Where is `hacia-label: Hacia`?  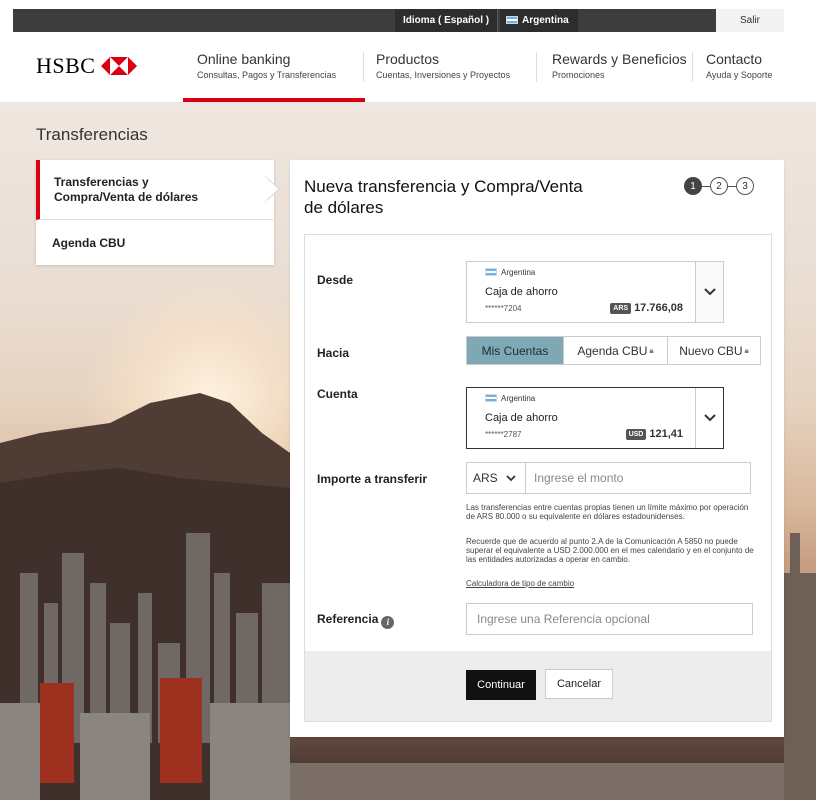
hacia-label: Hacia is located at coordinates (333, 353).